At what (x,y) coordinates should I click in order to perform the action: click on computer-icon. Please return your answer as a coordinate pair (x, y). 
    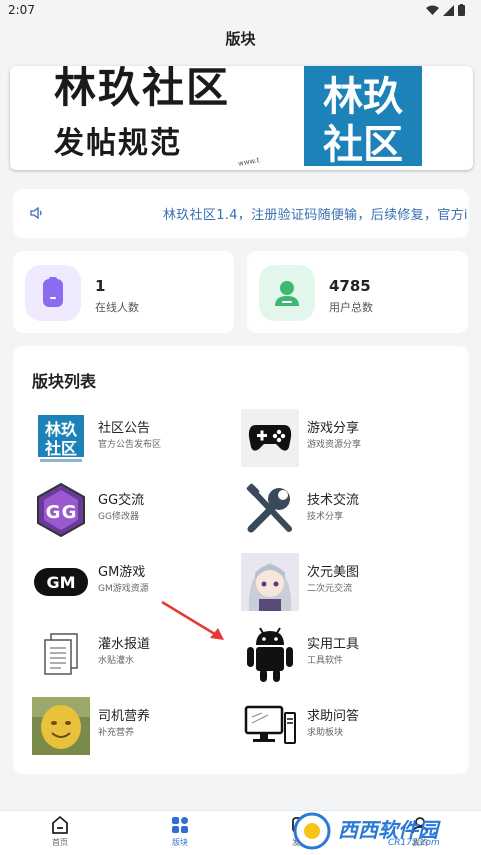
    Looking at the image, I should click on (270, 726).